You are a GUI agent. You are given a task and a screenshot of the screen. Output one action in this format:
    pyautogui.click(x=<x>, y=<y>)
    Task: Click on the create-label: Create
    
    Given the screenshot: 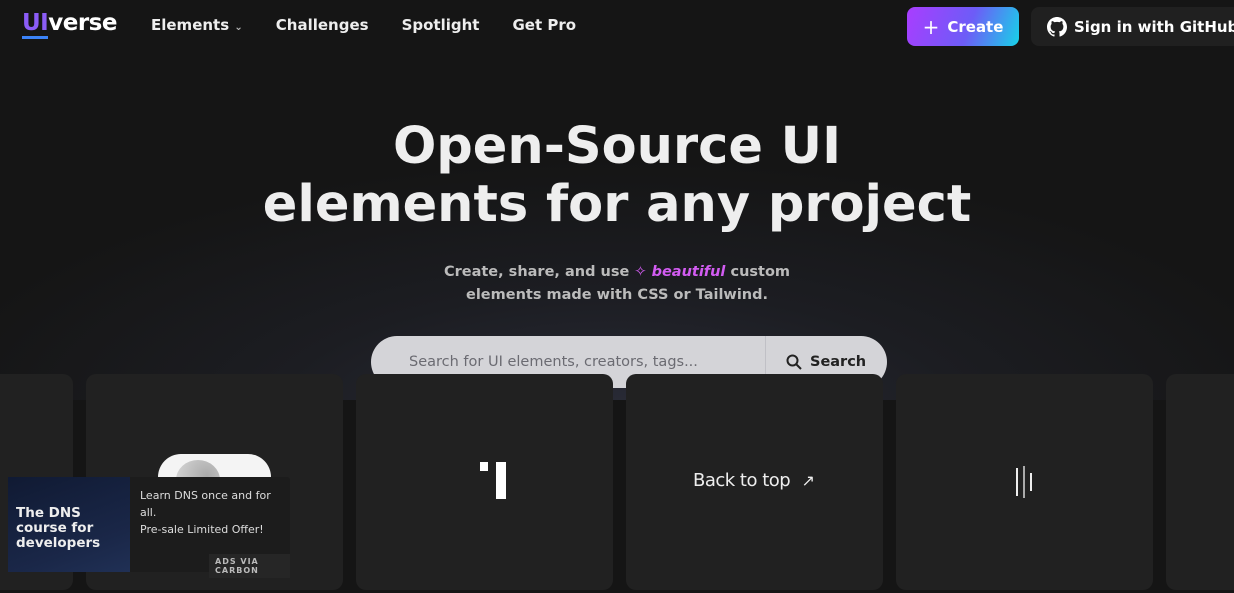 What is the action you would take?
    pyautogui.click(x=975, y=26)
    